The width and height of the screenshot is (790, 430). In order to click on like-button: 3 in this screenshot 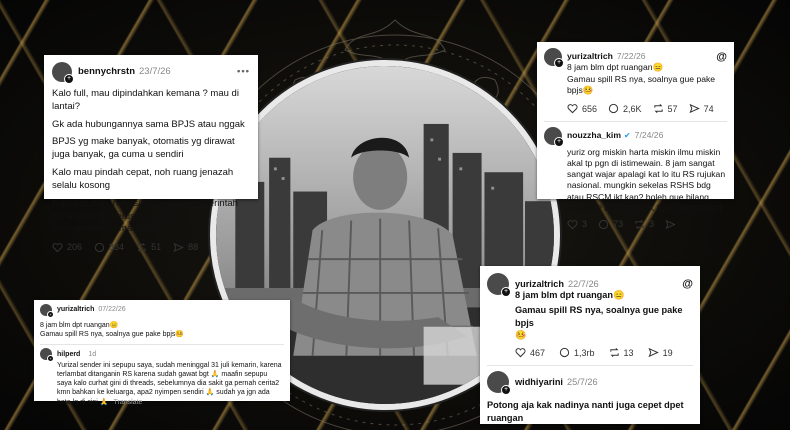, I will do `click(577, 224)`.